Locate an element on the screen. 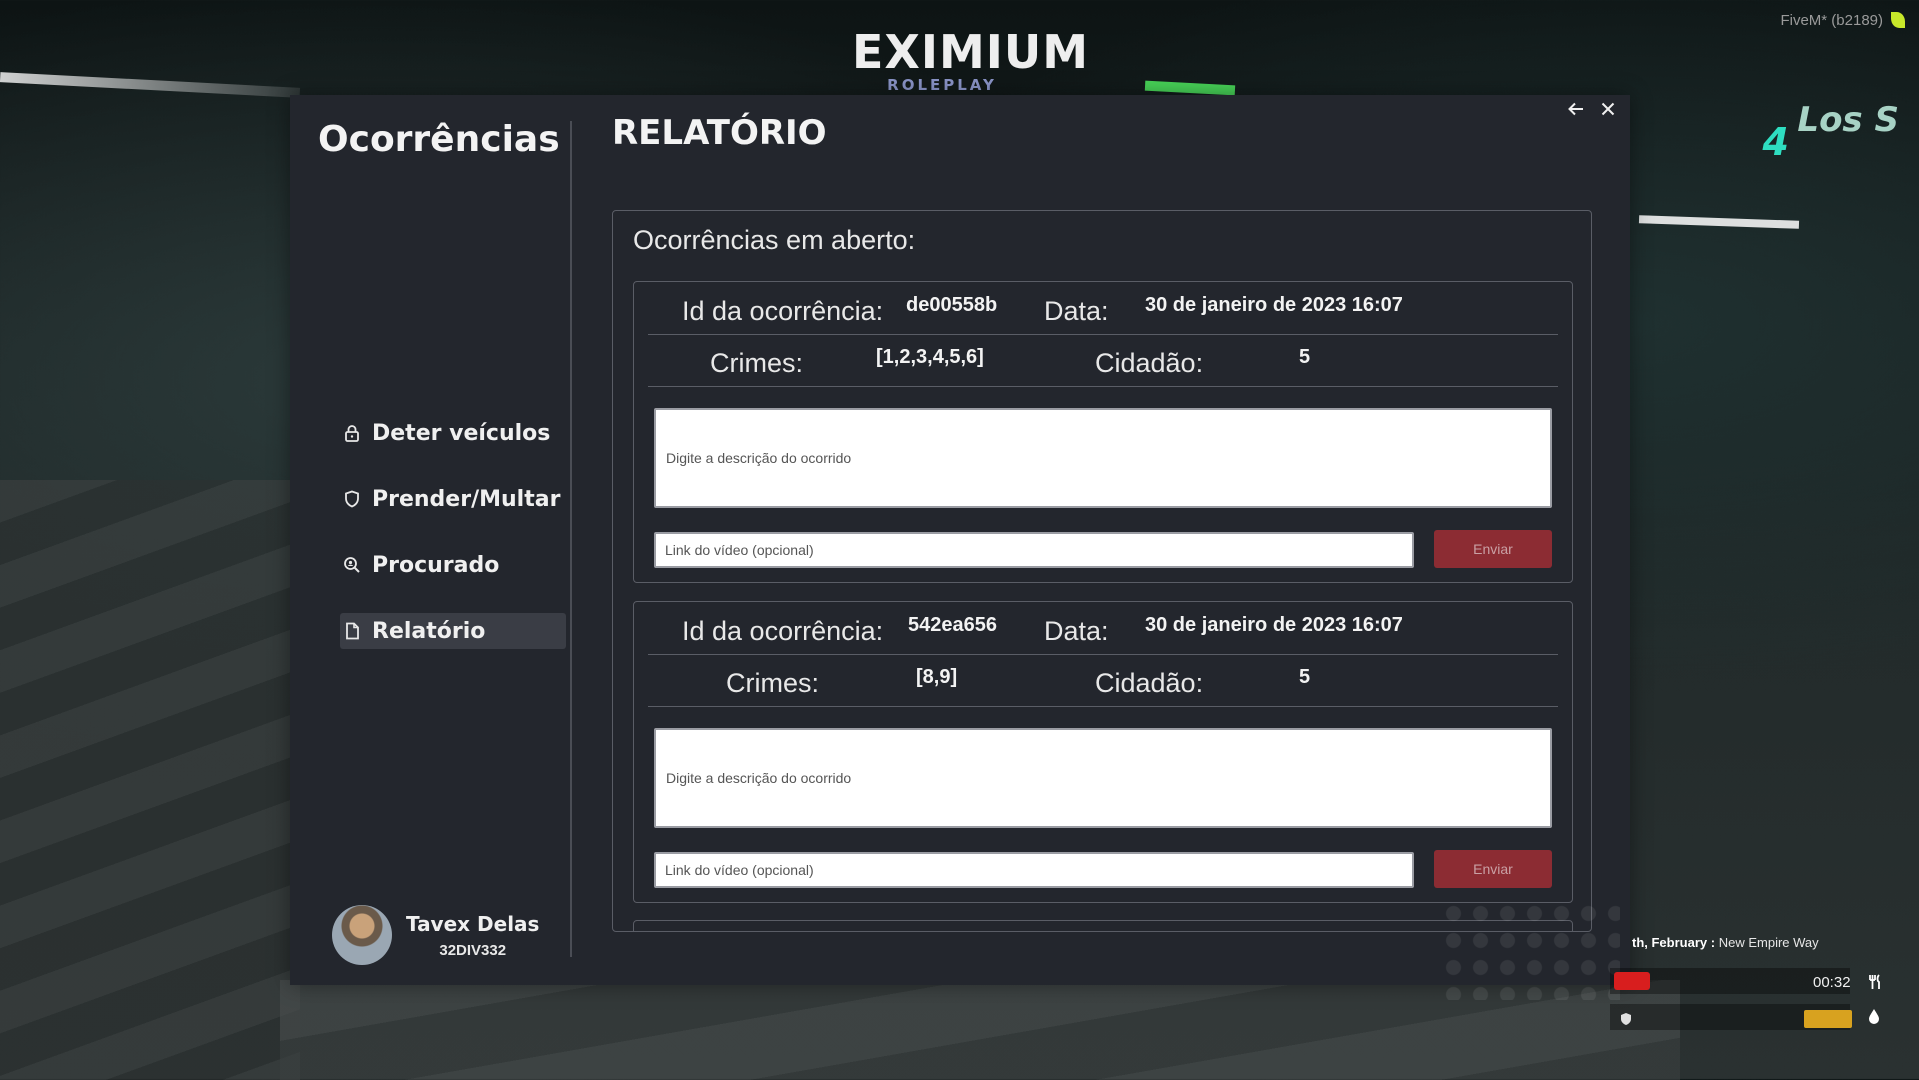  background-light-strip-right is located at coordinates (1719, 222).